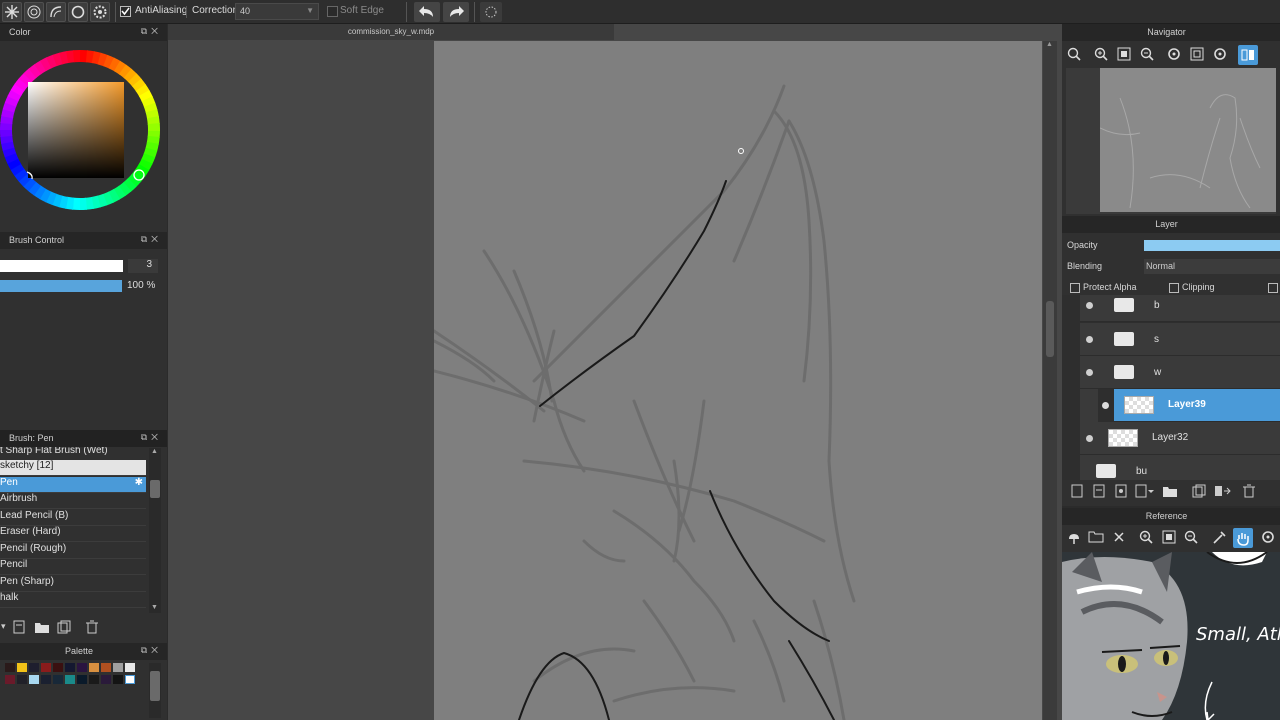 Image resolution: width=1280 pixels, height=720 pixels. What do you see at coordinates (73, 485) in the screenshot?
I see `brush-item-selected: Pen ✱` at bounding box center [73, 485].